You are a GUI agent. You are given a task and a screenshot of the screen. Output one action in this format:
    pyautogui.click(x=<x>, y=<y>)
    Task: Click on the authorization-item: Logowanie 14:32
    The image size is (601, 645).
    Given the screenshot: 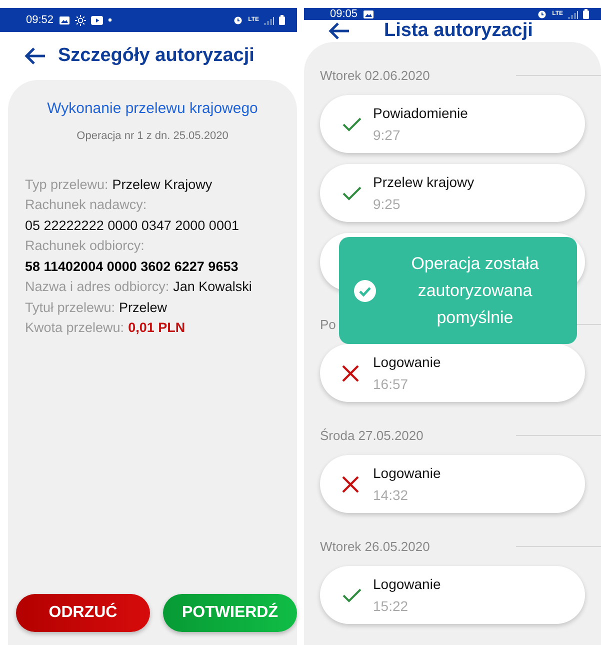 What is the action you would take?
    pyautogui.click(x=452, y=484)
    